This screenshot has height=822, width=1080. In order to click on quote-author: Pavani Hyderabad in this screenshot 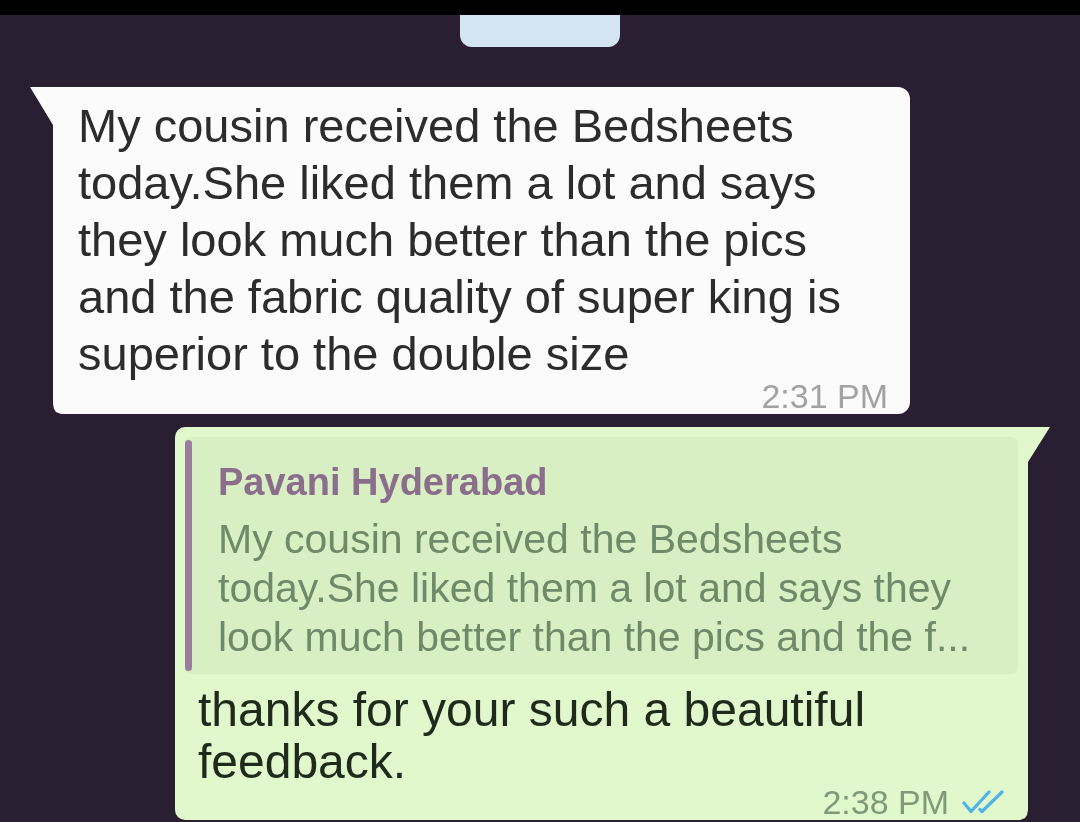, I will do `click(383, 482)`.